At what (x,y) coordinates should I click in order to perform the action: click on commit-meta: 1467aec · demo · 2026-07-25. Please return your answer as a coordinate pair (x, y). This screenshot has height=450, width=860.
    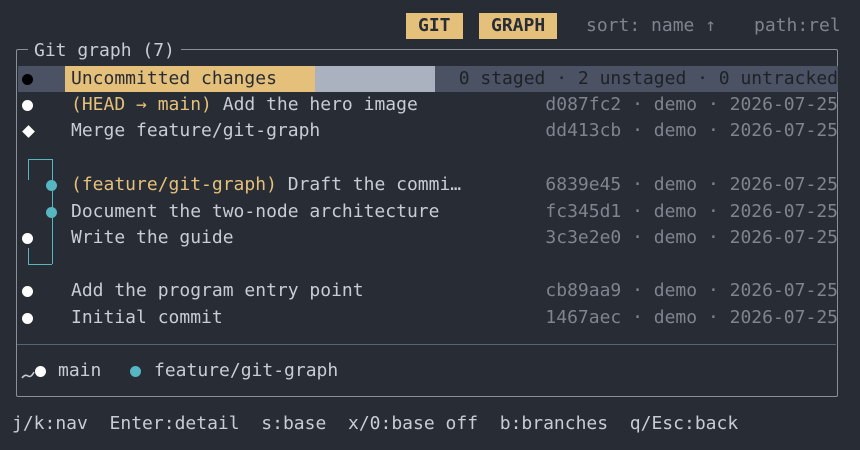
    Looking at the image, I should click on (691, 317).